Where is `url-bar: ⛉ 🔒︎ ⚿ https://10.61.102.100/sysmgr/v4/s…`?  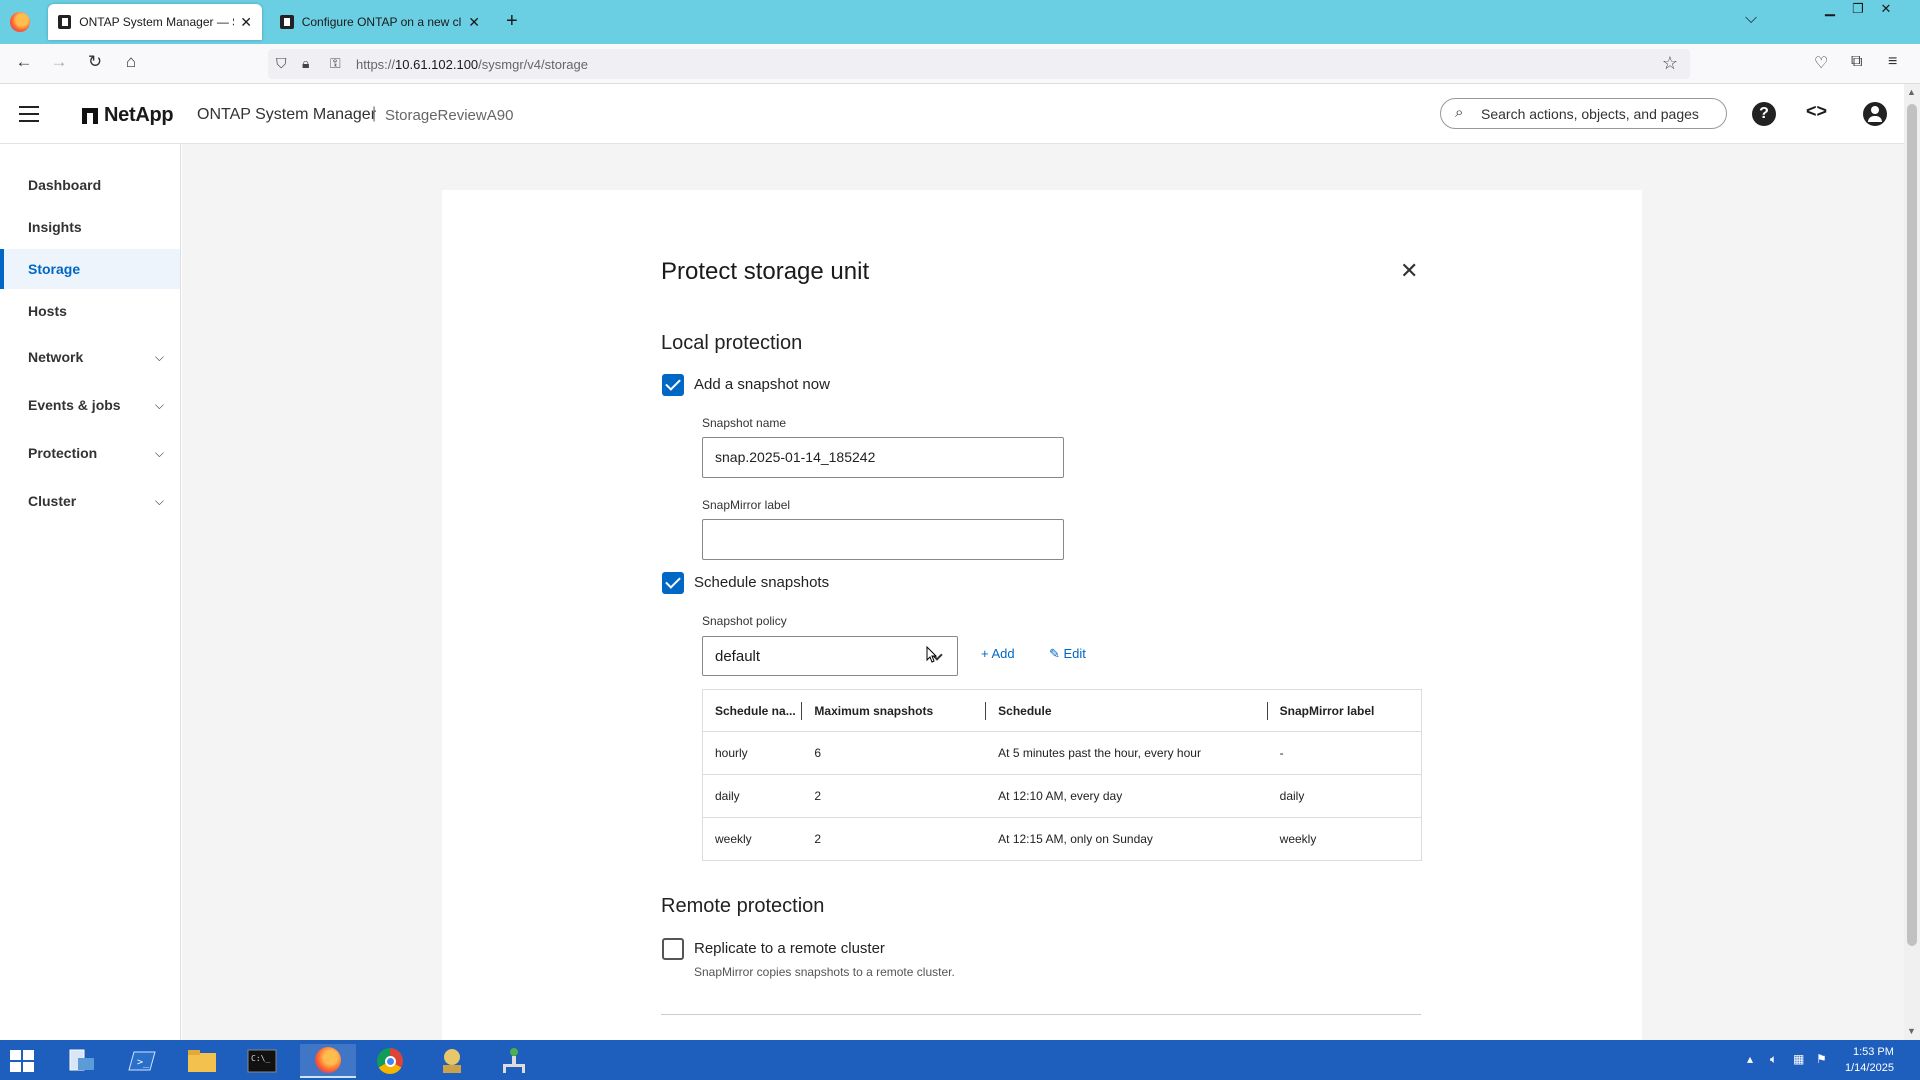 url-bar: ⛉ 🔒︎ ⚿ https://10.61.102.100/sysmgr/v4/s… is located at coordinates (979, 64).